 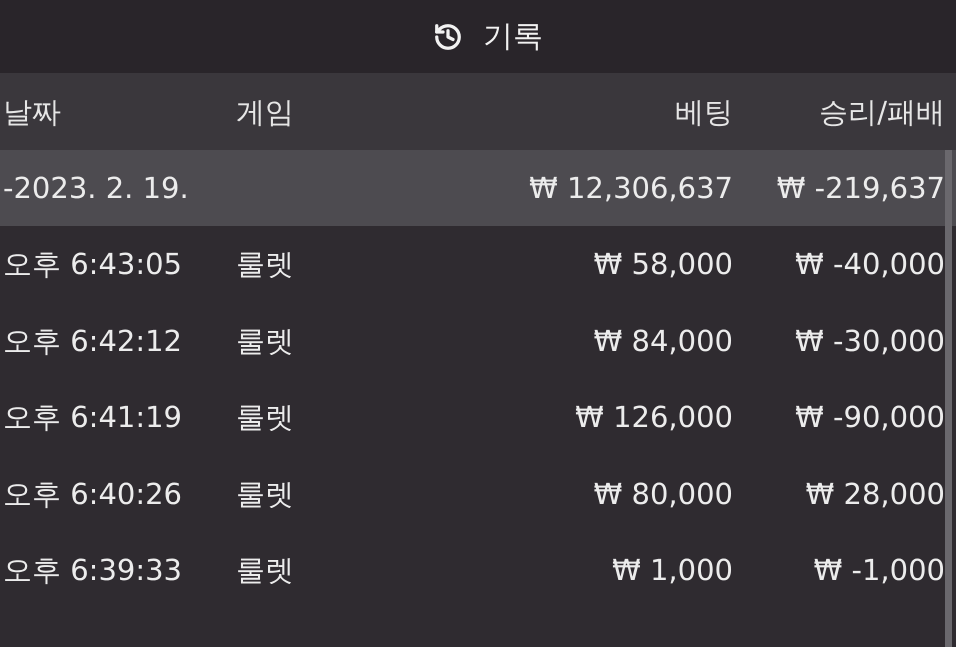 What do you see at coordinates (704, 112) in the screenshot?
I see `column-header: 베팅` at bounding box center [704, 112].